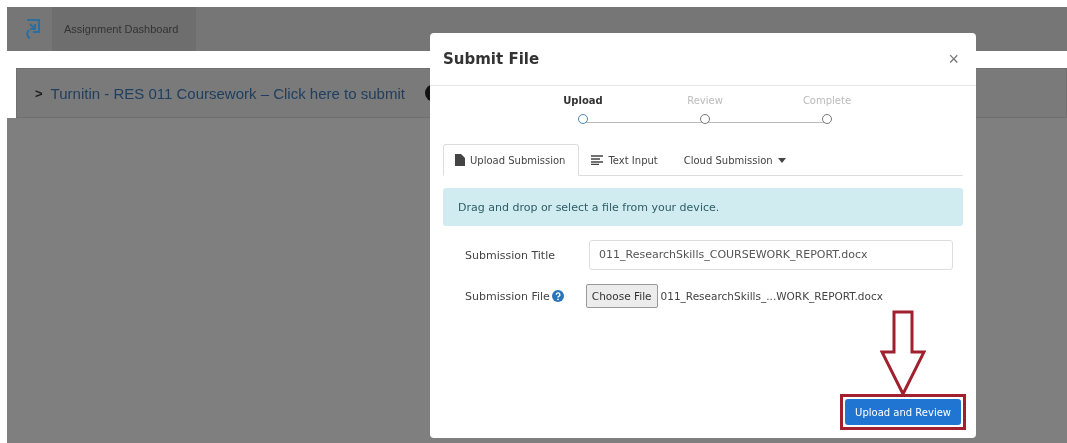  I want to click on upload-and-review-button: Upload and Review, so click(903, 412).